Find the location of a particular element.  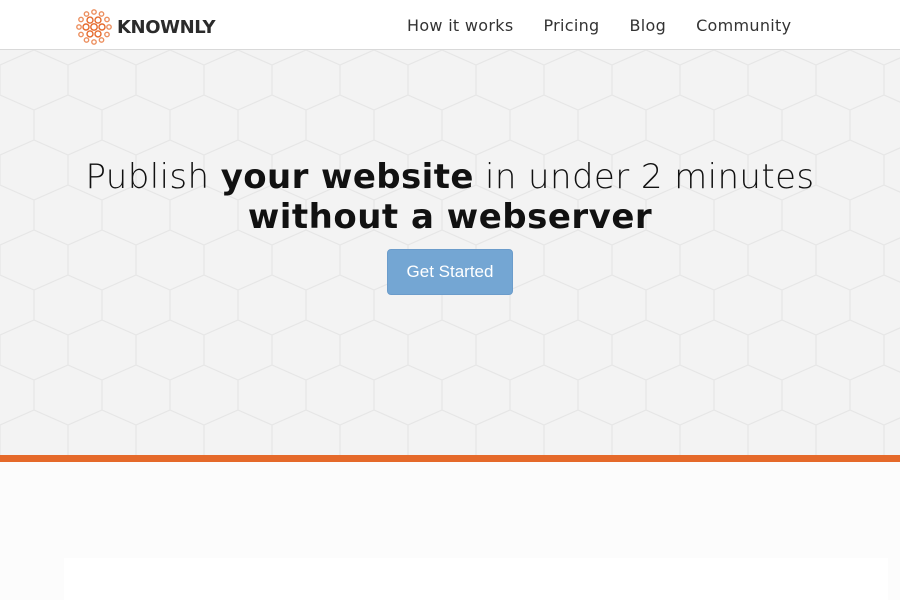

nav-link-blog: Blog is located at coordinates (647, 25).